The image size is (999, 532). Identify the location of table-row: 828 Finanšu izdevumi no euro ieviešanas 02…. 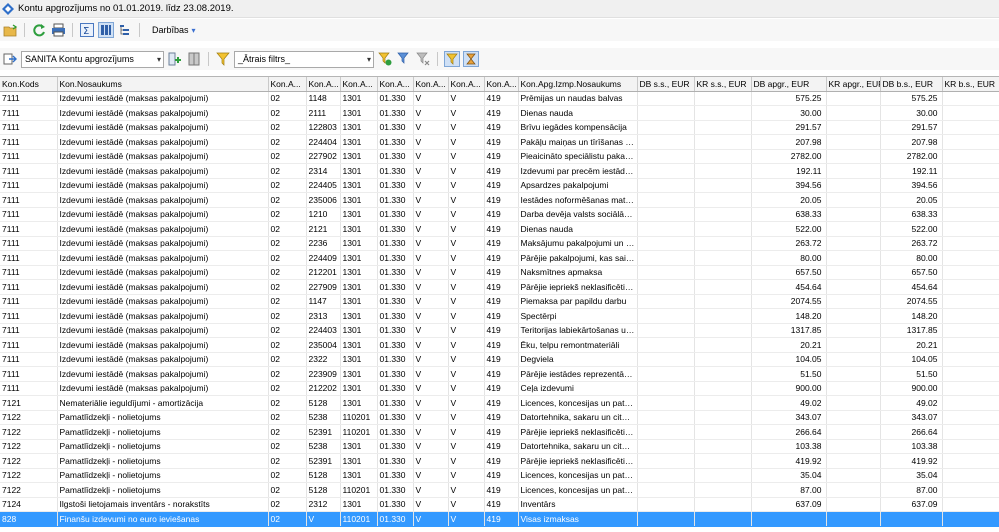
(499, 519).